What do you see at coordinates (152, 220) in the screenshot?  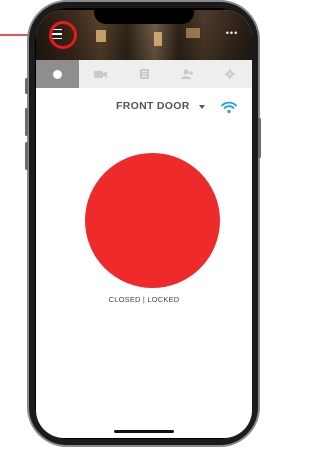 I see `lock-status-indicator` at bounding box center [152, 220].